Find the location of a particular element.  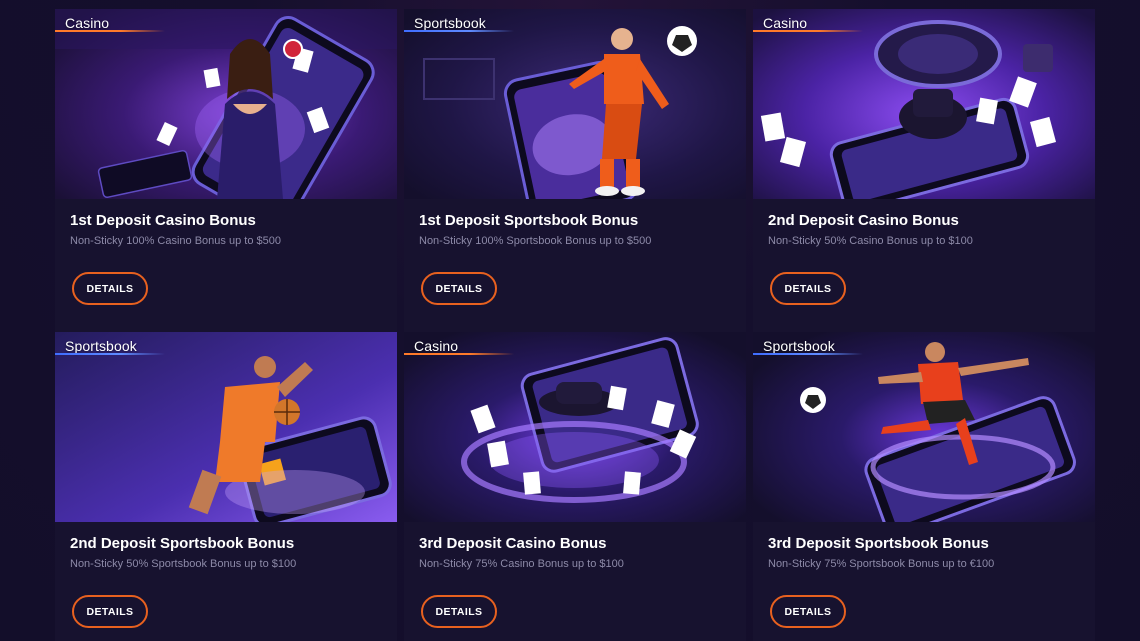

promo-title: 3rd Deposit Sportsbook Bonus is located at coordinates (878, 543).